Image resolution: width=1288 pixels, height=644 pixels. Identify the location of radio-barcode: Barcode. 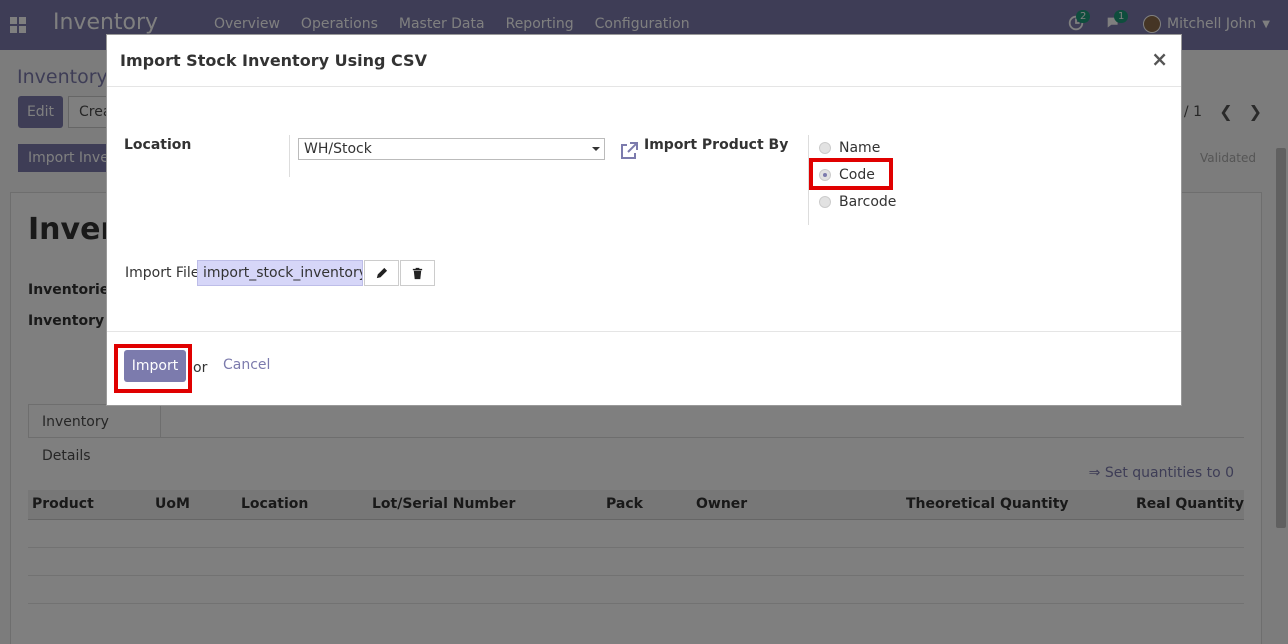
(857, 202).